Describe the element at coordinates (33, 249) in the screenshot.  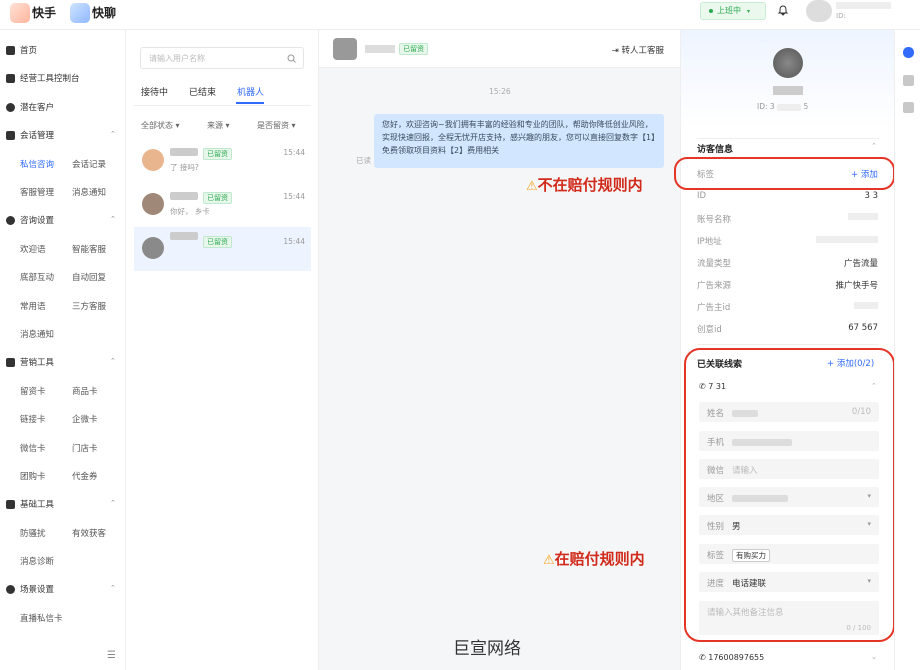
I see `nav-welcome: 欢迎语` at that location.